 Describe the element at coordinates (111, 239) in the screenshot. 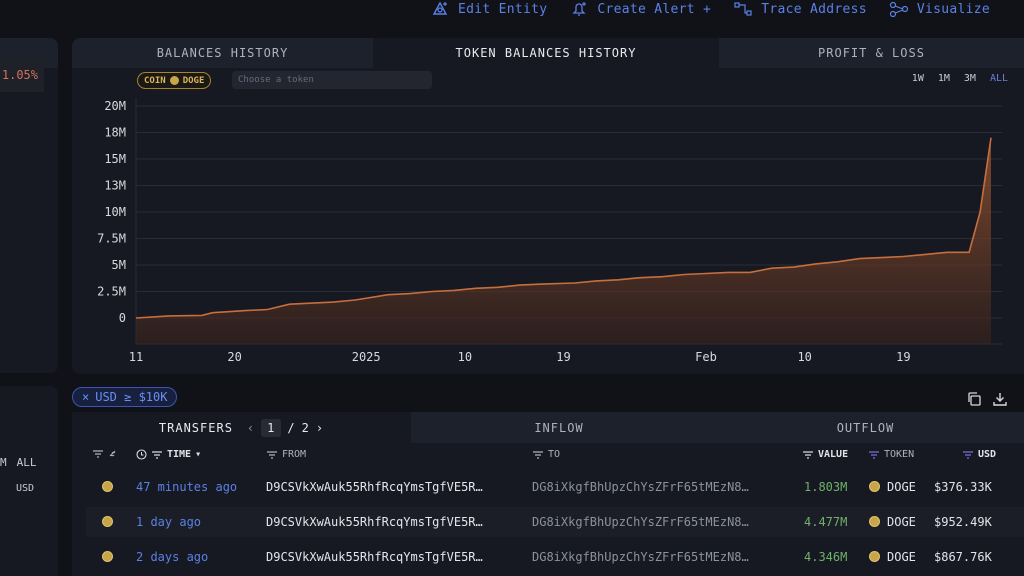

I see `y-tick-label: 7.5M` at that location.